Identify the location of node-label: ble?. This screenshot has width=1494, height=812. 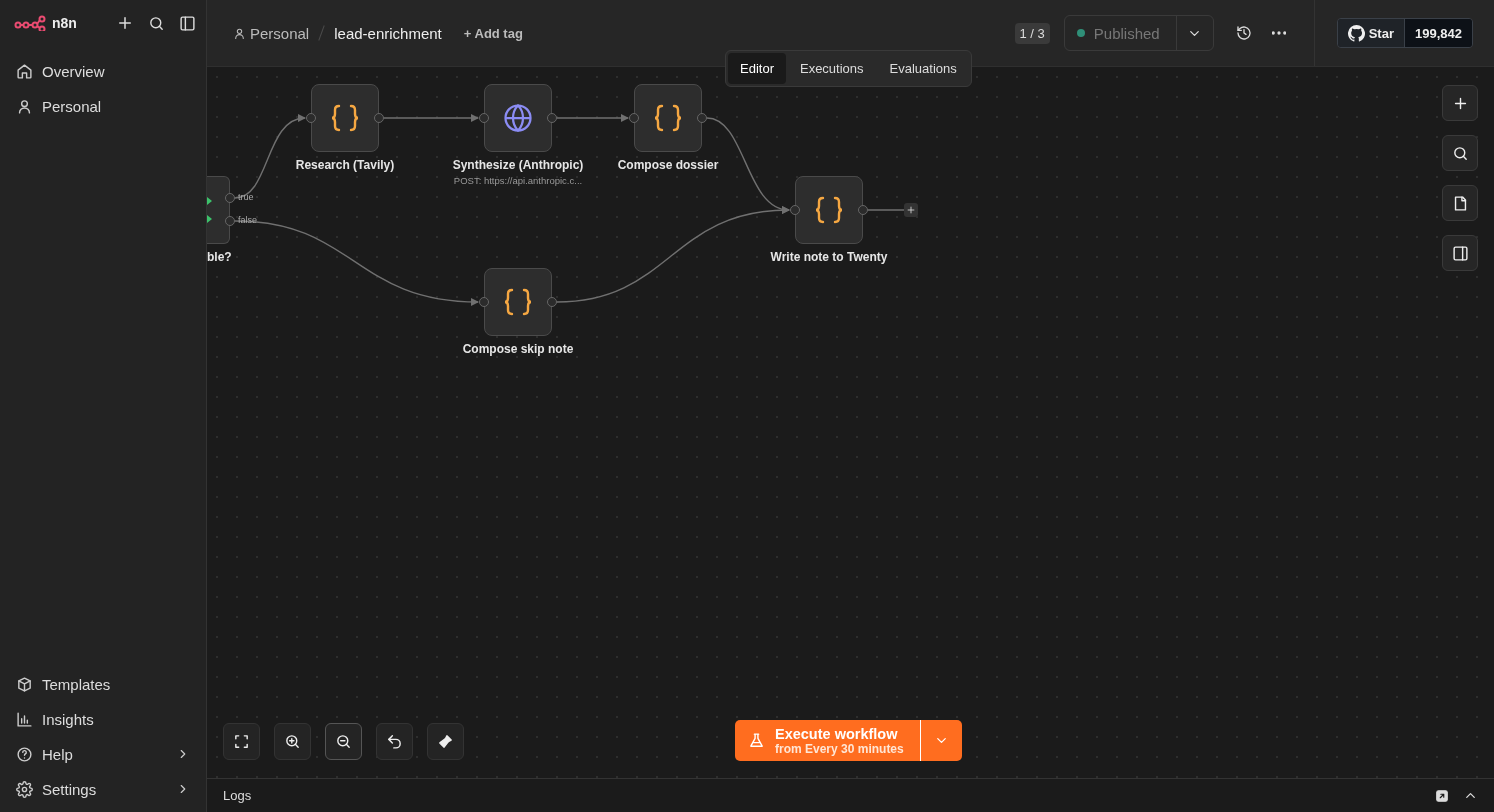
(219, 257).